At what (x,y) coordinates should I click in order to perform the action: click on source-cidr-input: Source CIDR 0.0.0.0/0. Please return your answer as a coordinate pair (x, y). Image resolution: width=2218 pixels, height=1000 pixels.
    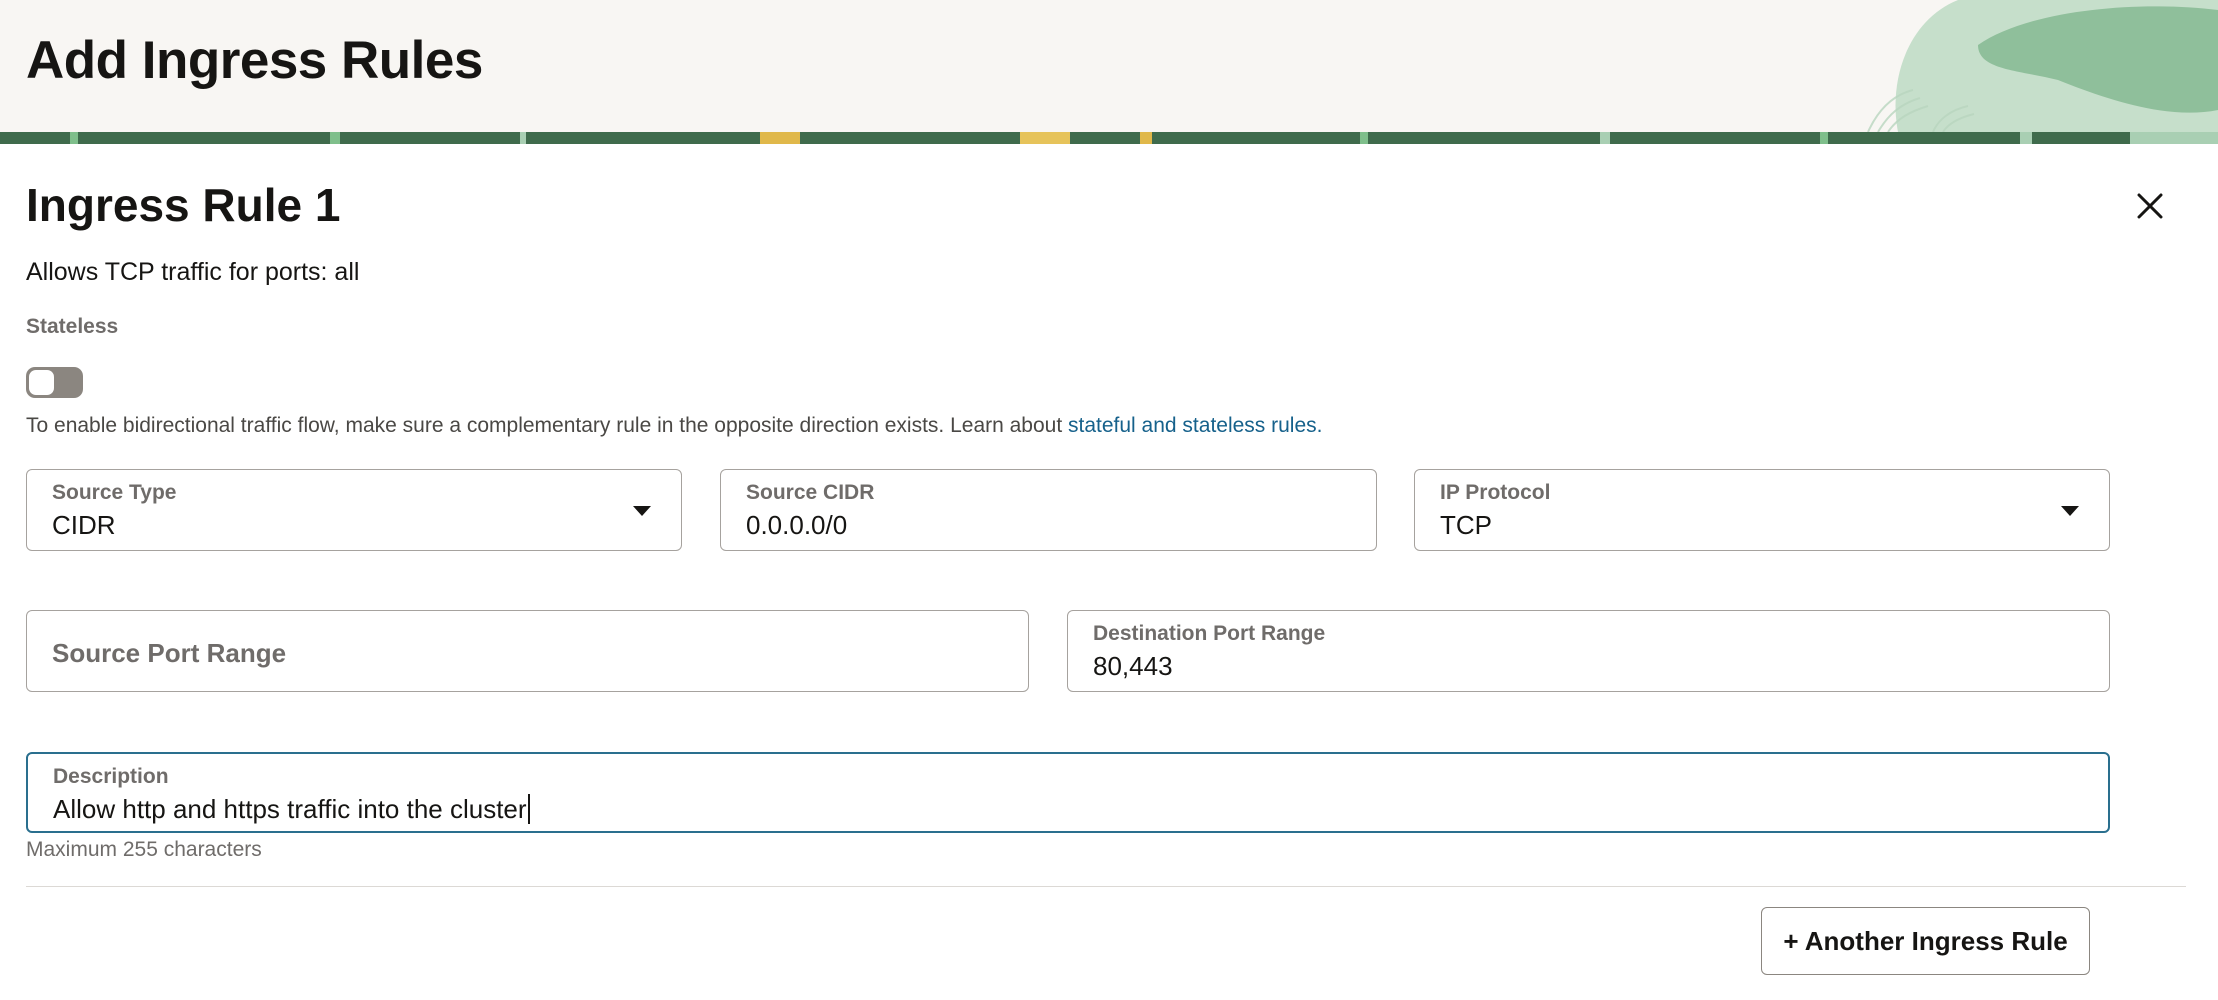
    Looking at the image, I should click on (1048, 510).